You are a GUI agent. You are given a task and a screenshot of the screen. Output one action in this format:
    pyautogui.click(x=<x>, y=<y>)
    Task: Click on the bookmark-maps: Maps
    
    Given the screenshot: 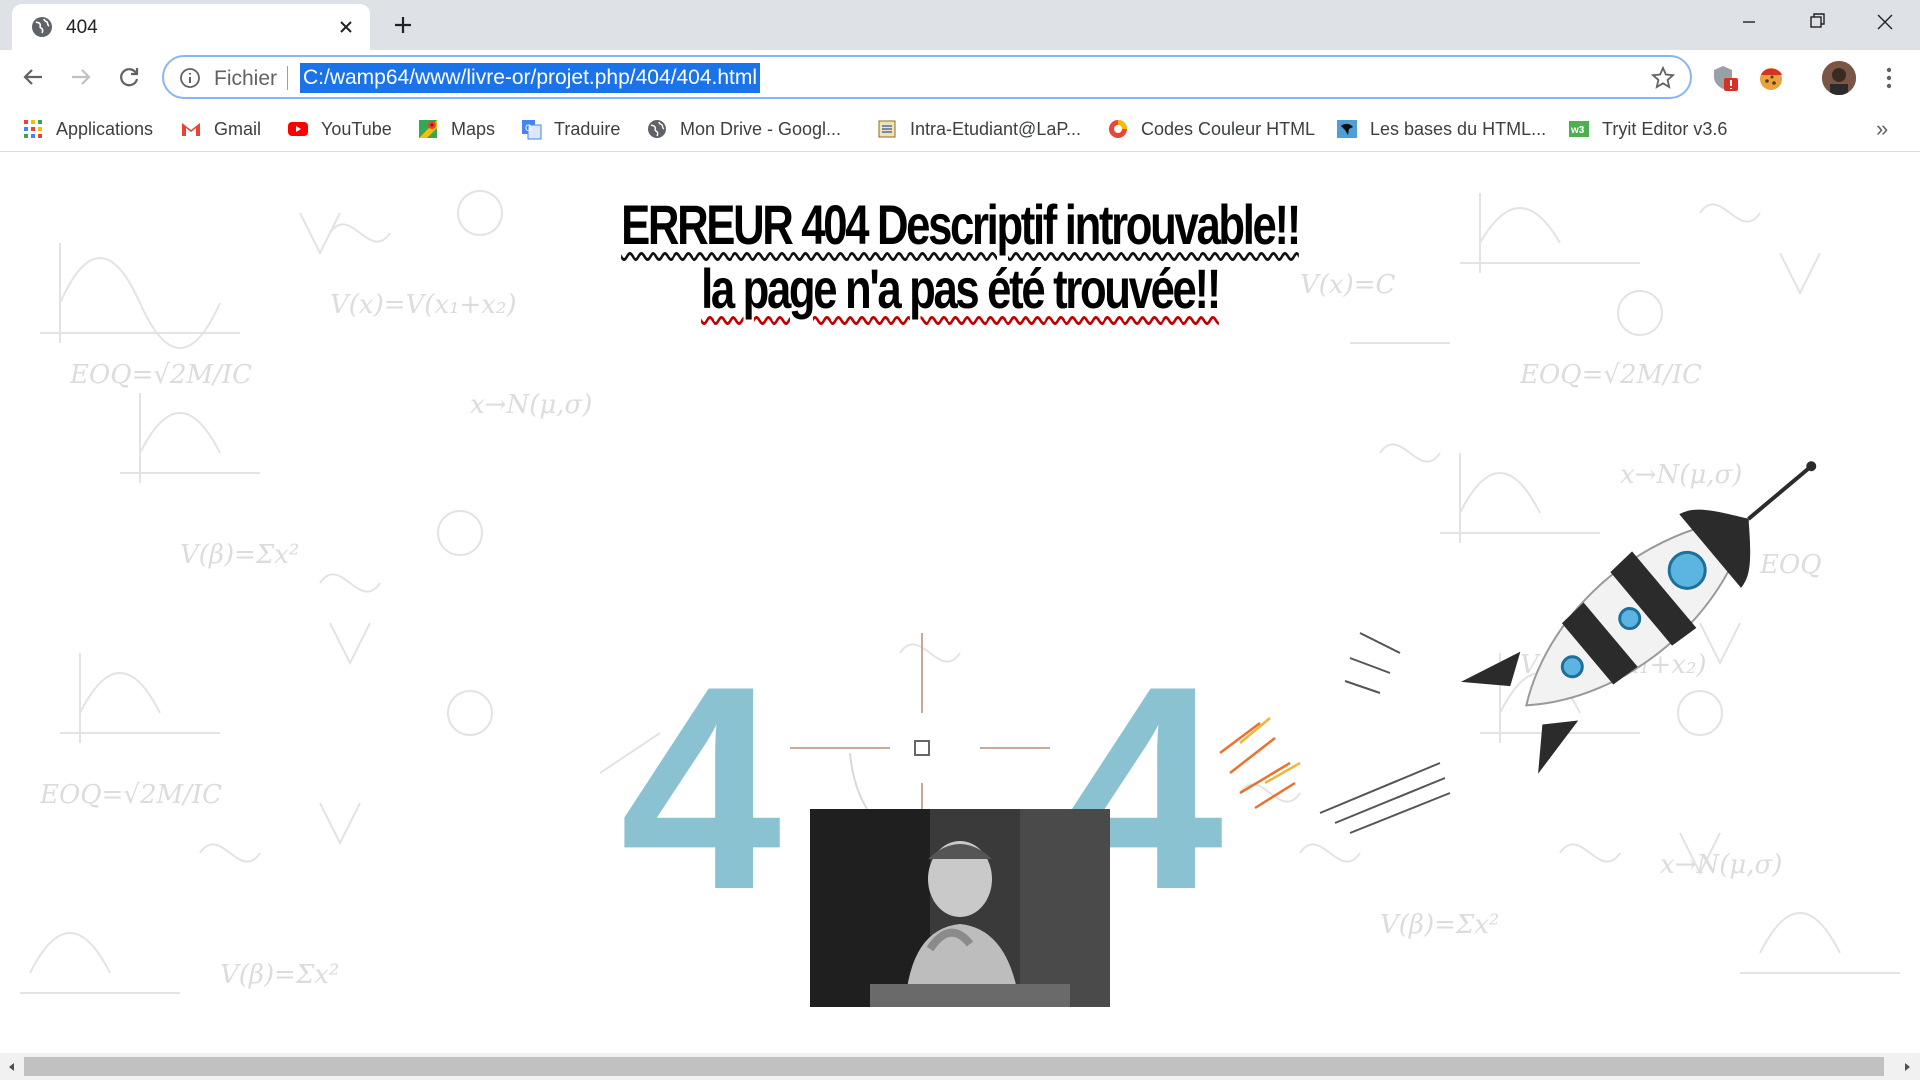 What is the action you would take?
    pyautogui.click(x=456, y=129)
    